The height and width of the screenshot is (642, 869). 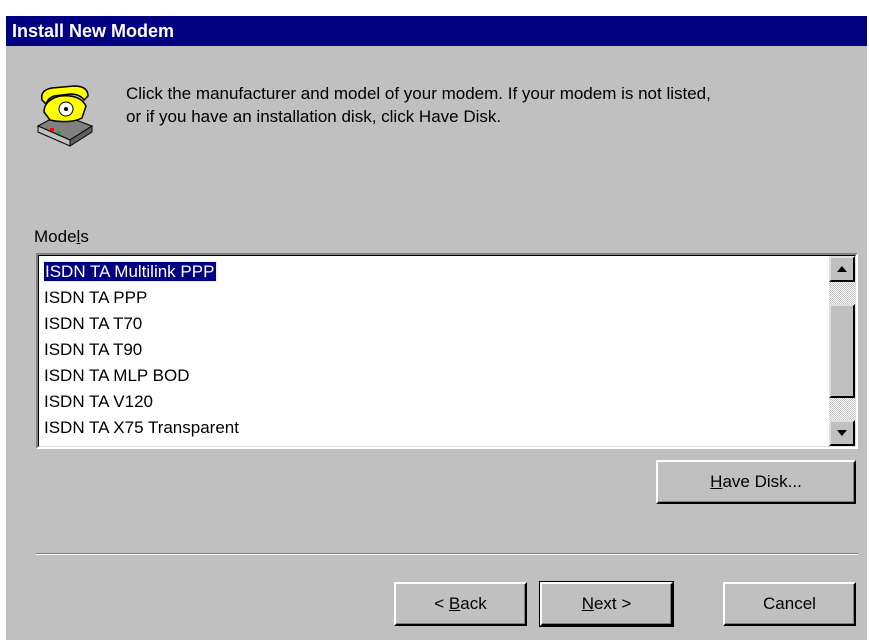 What do you see at coordinates (447, 554) in the screenshot?
I see `divider` at bounding box center [447, 554].